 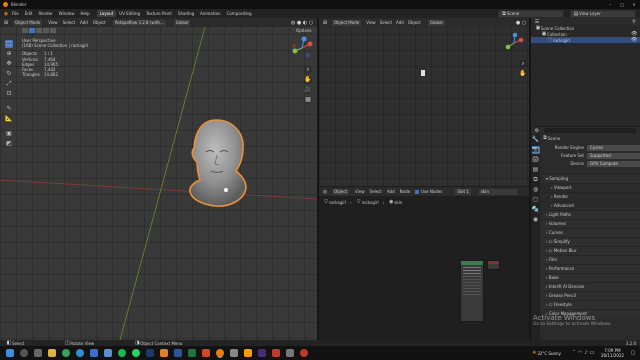 What do you see at coordinates (262, 353) in the screenshot?
I see `premiere-icon` at bounding box center [262, 353].